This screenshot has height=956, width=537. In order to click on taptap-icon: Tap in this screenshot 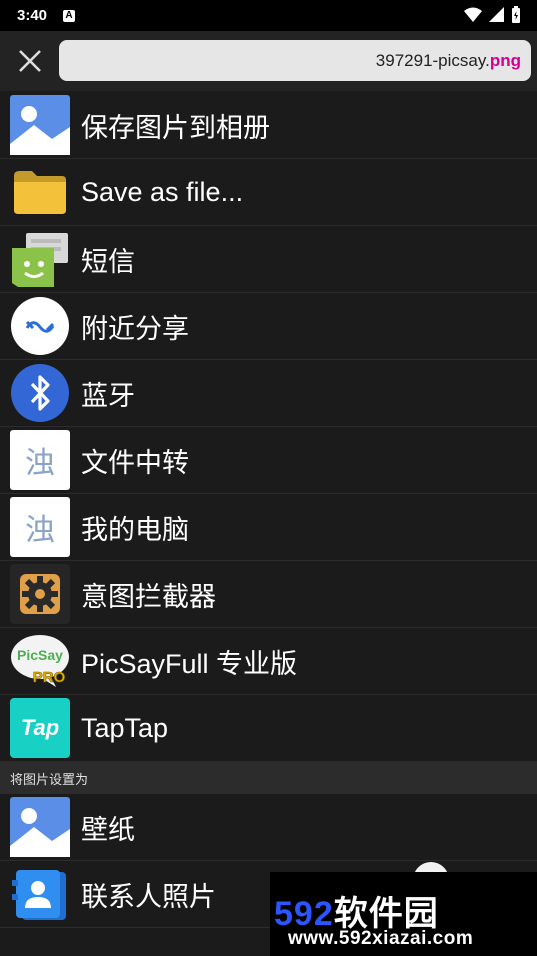, I will do `click(40, 728)`.